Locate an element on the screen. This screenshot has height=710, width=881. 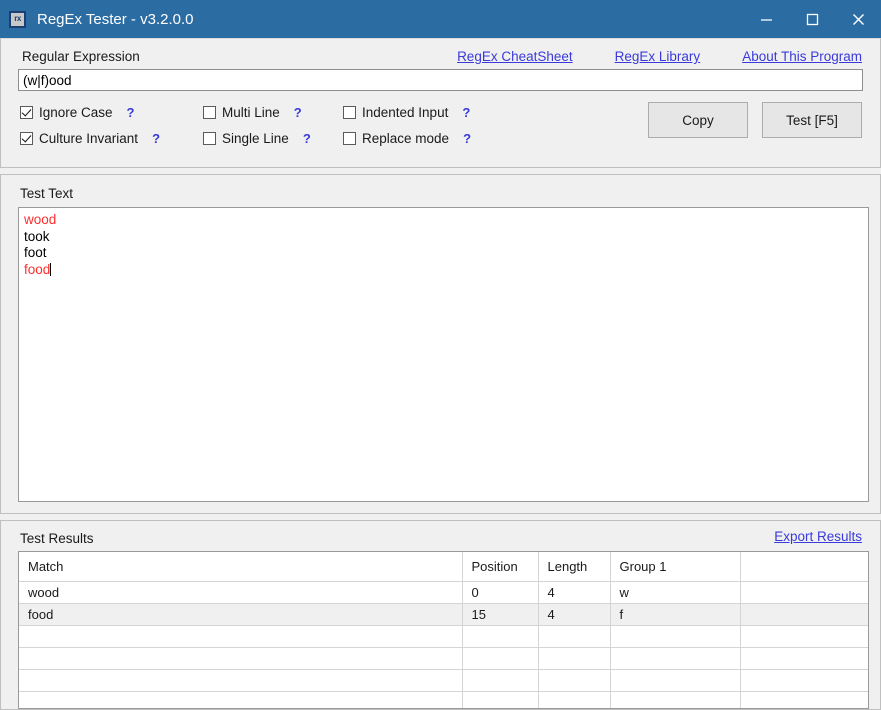
column-header-filler is located at coordinates (804, 567).